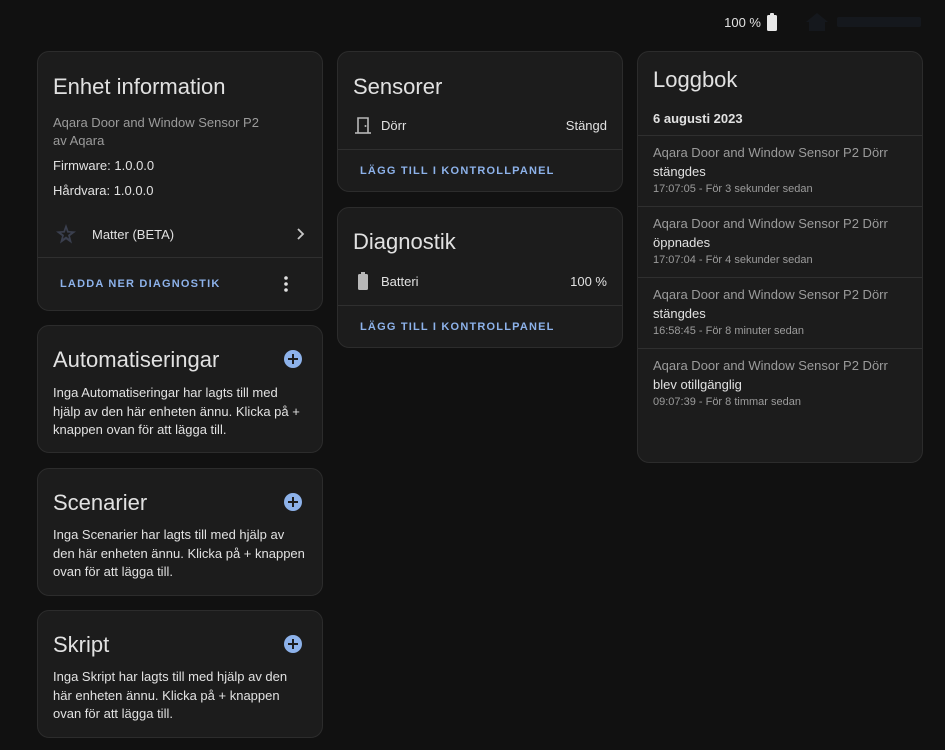 This screenshot has width=945, height=750. What do you see at coordinates (480, 281) in the screenshot?
I see `diagnostic-battery-row: Batteri 100 %` at bounding box center [480, 281].